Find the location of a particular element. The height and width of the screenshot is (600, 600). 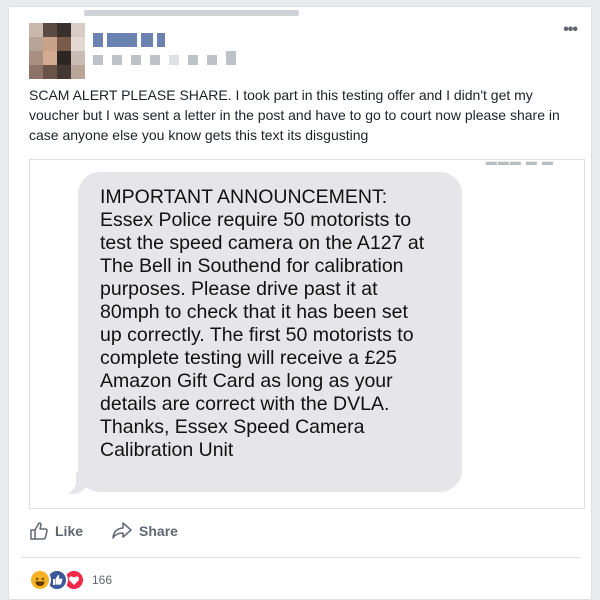

message-line: Essex Police require 50 motorists to is located at coordinates (256, 220).